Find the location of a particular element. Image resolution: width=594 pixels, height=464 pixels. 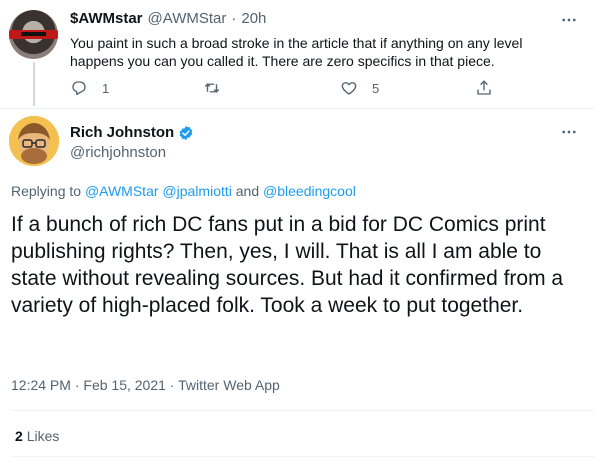

reply-time: 20h is located at coordinates (253, 18).